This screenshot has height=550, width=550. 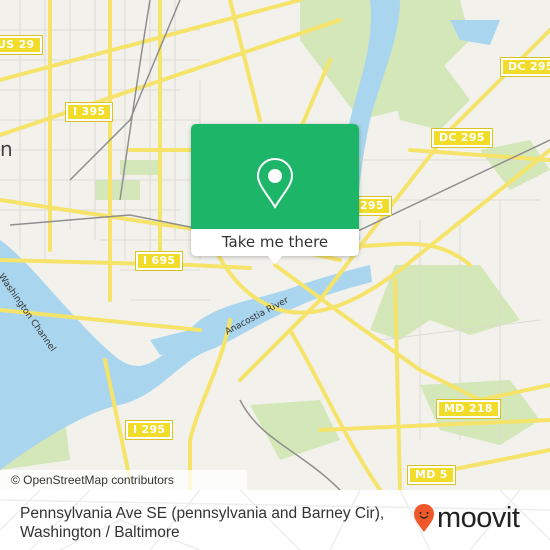 I want to click on popup-pointer, so click(x=275, y=259).